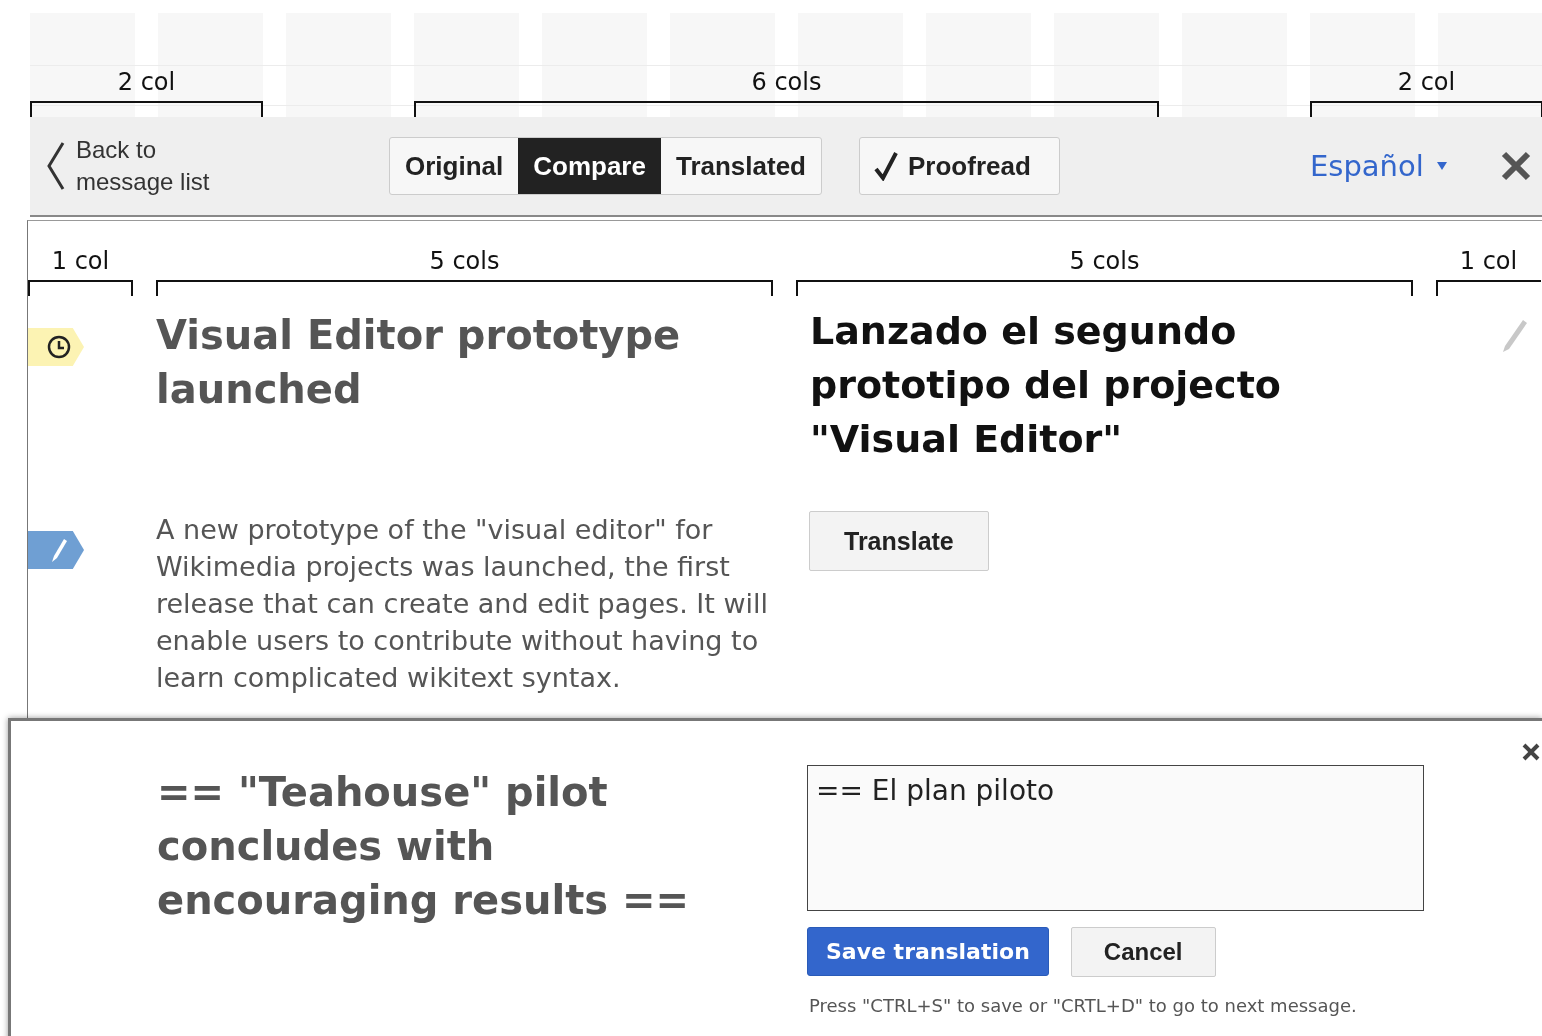 The height and width of the screenshot is (1036, 1542). What do you see at coordinates (1083, 1005) in the screenshot?
I see `keyboard-hint: Press "CTRL+S" to save or "CRTL+D" to go to next message.` at bounding box center [1083, 1005].